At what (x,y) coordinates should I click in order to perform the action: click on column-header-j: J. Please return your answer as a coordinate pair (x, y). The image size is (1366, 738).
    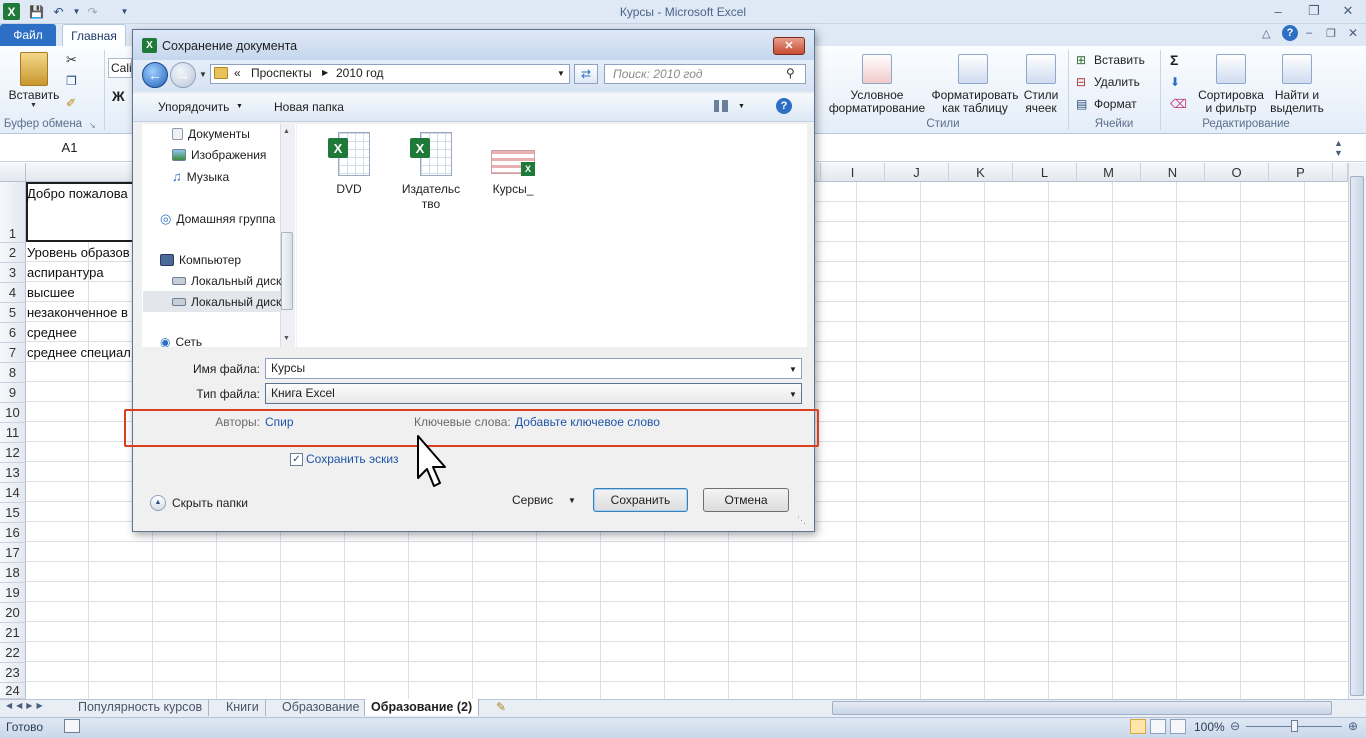
    Looking at the image, I should click on (917, 172).